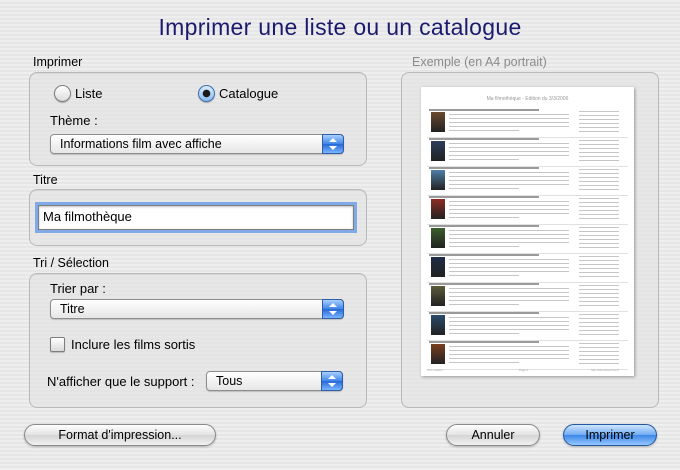  I want to click on preview-page-title: Ma filmothèque - Edition du 3/3/2006, so click(527, 99).